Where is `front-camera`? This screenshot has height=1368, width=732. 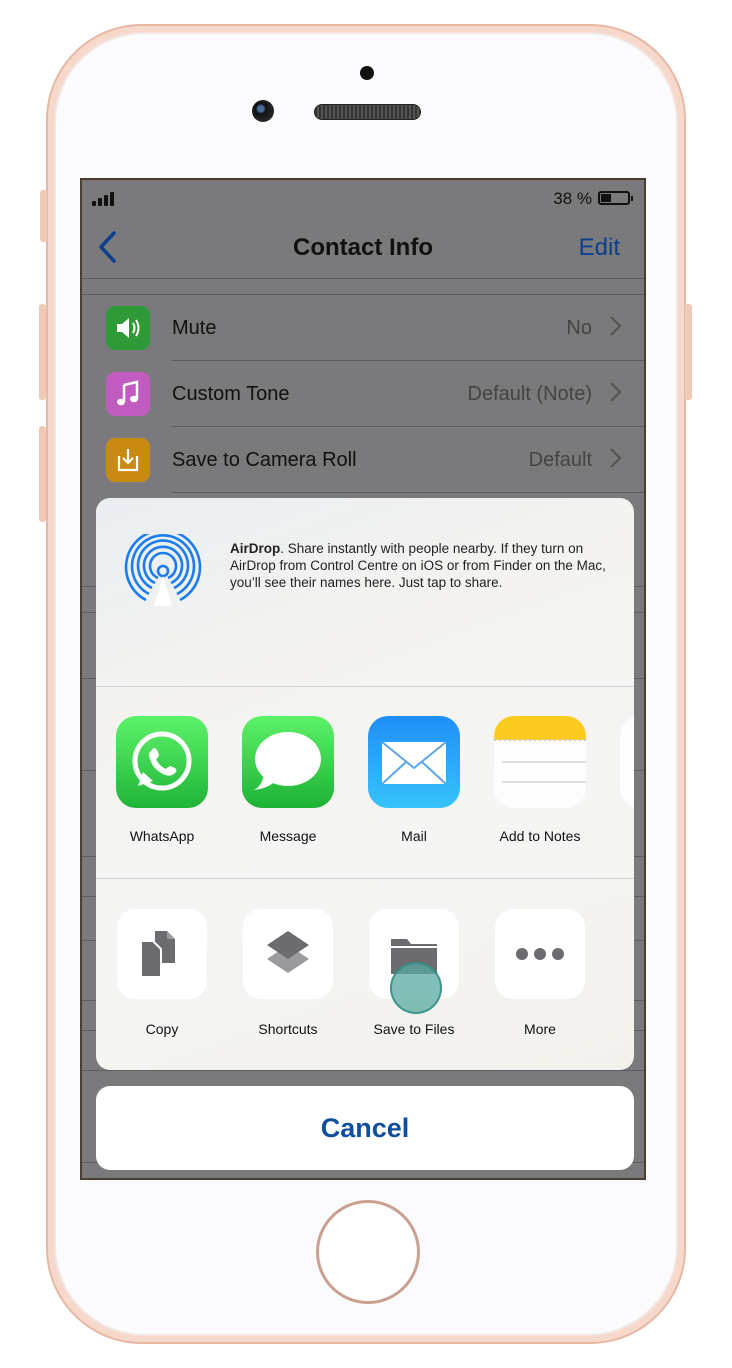 front-camera is located at coordinates (263, 111).